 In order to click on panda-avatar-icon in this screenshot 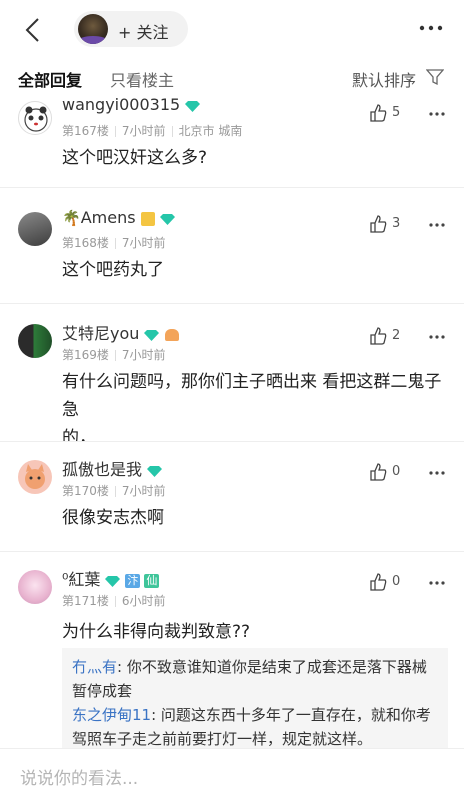, I will do `click(36, 119)`.